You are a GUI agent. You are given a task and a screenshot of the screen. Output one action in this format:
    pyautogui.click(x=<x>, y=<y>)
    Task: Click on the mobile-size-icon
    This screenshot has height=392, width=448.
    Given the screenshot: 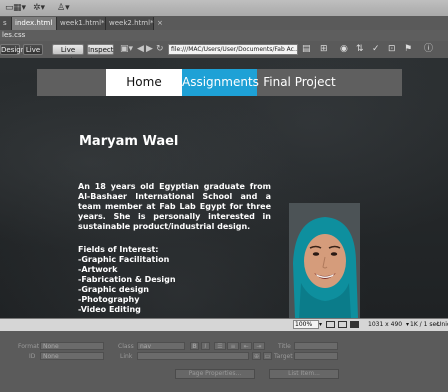 What is the action you would take?
    pyautogui.click(x=330, y=324)
    